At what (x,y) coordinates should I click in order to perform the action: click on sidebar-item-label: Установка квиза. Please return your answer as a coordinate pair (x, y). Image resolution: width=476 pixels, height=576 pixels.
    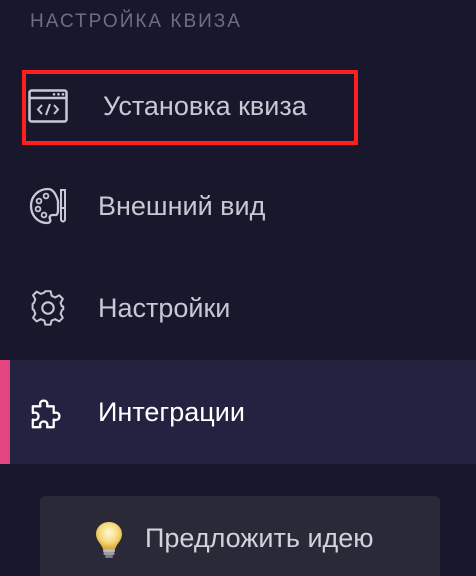
    Looking at the image, I should click on (205, 105).